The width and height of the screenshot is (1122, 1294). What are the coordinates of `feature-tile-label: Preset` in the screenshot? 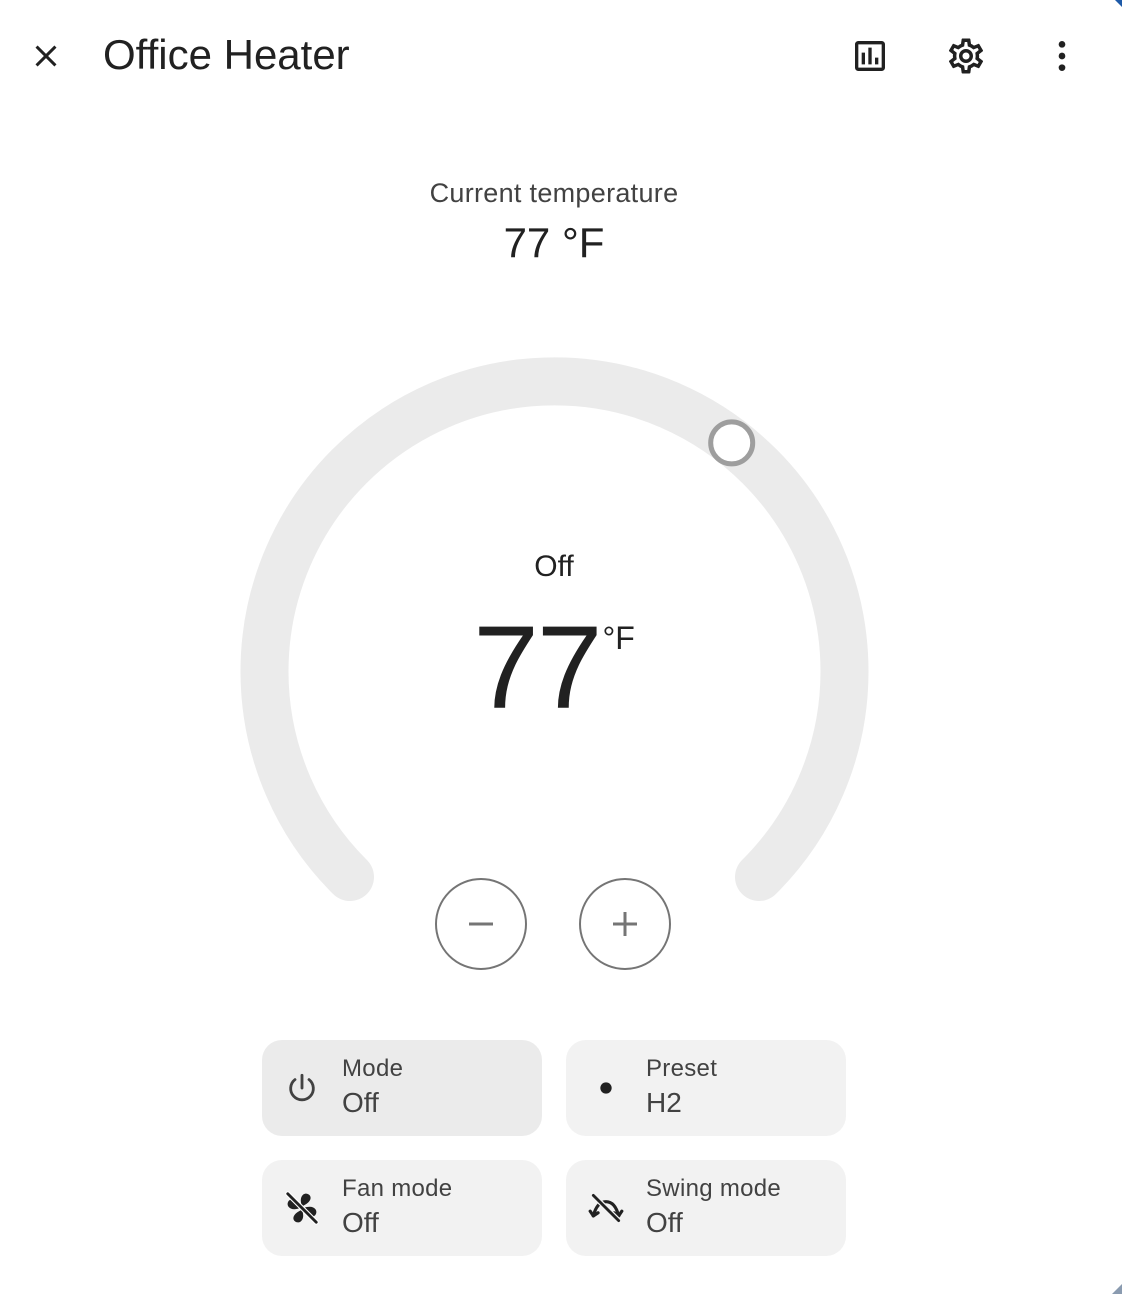 It's located at (682, 1068).